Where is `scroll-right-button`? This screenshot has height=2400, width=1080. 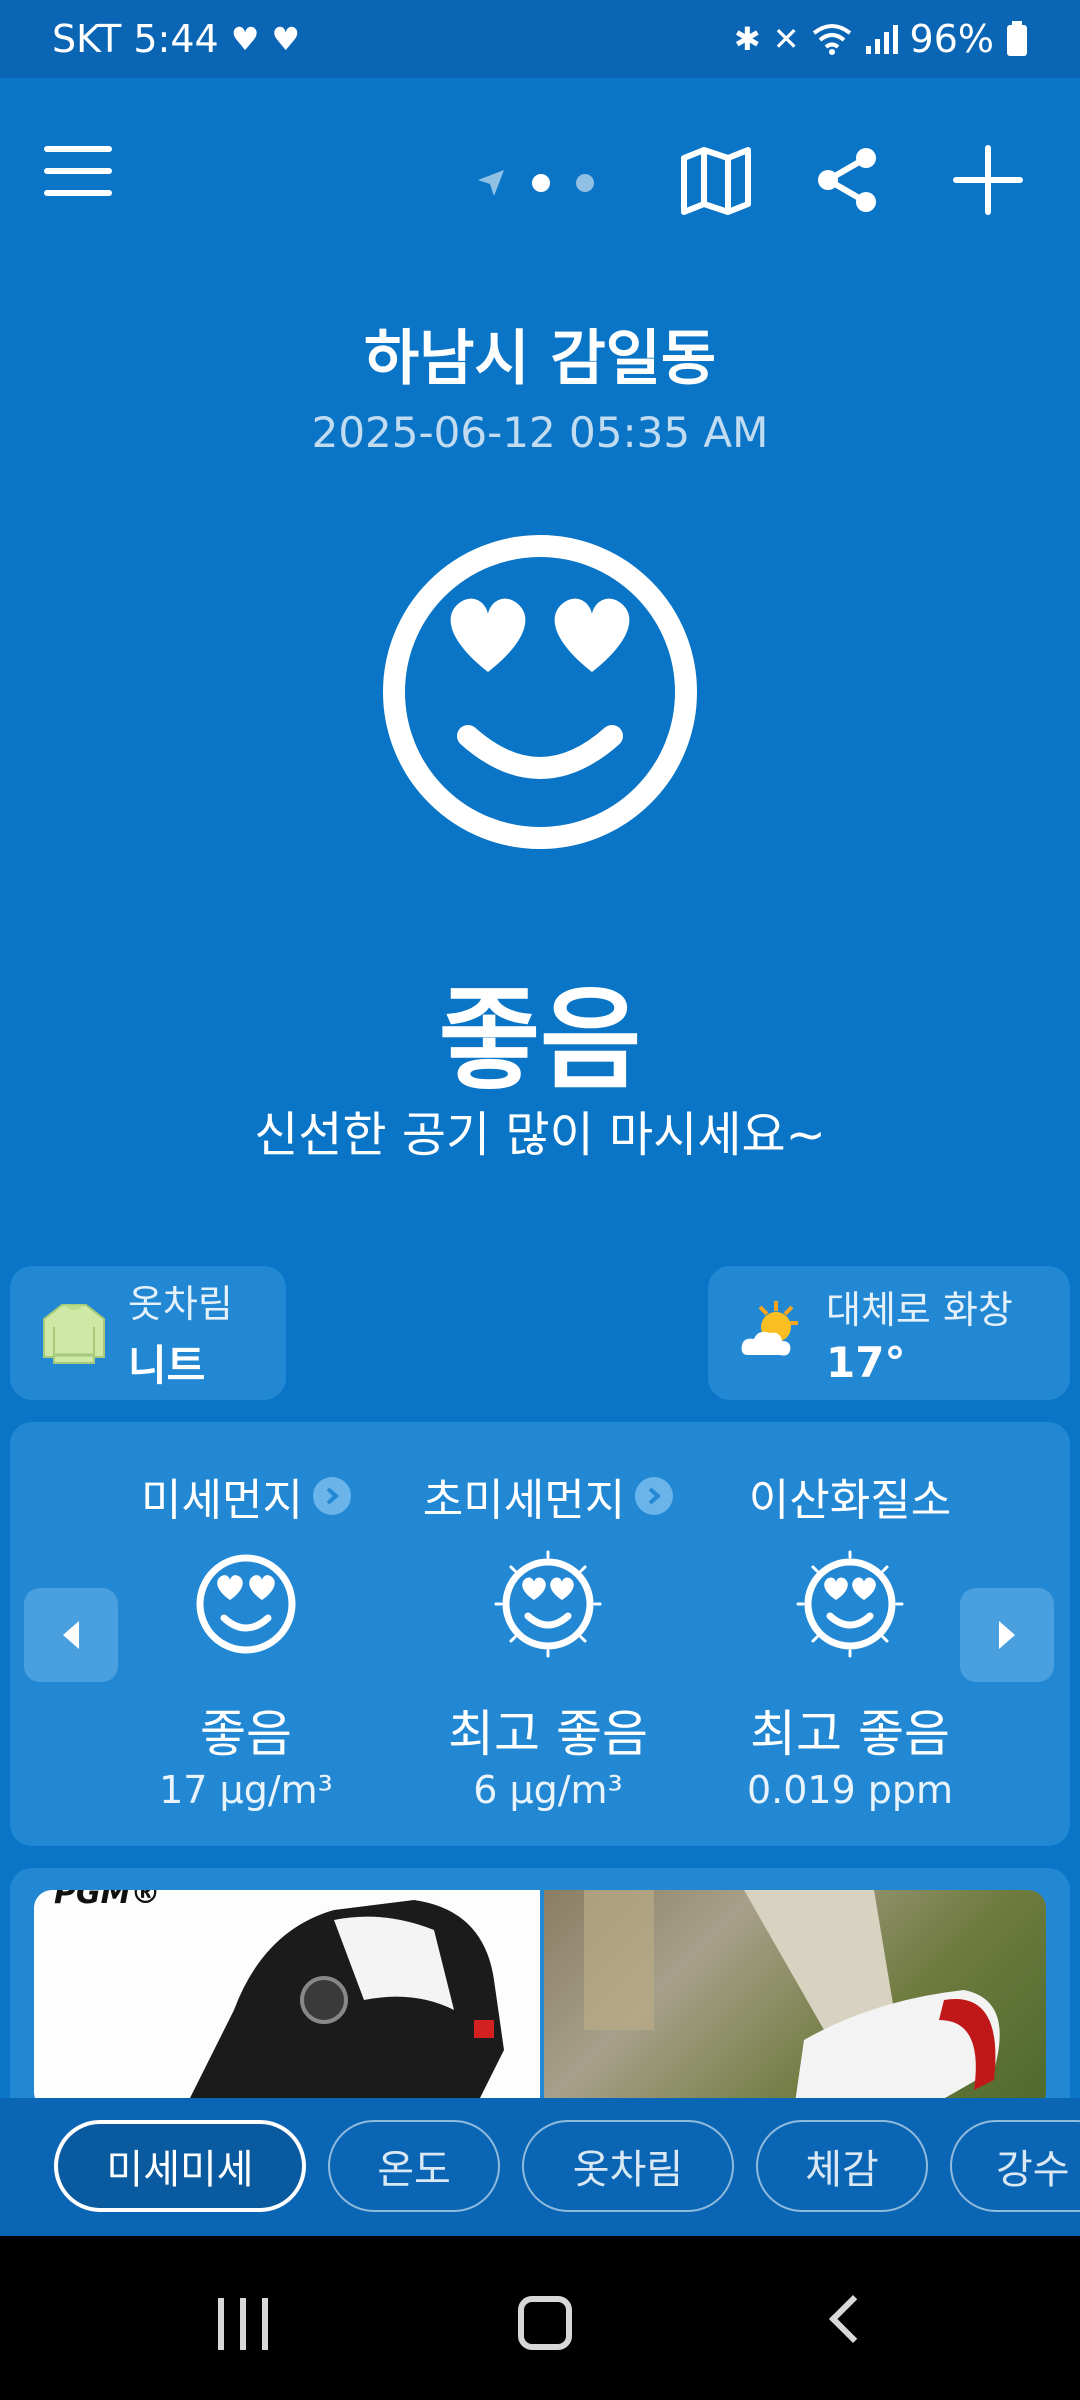
scroll-right-button is located at coordinates (1007, 1635).